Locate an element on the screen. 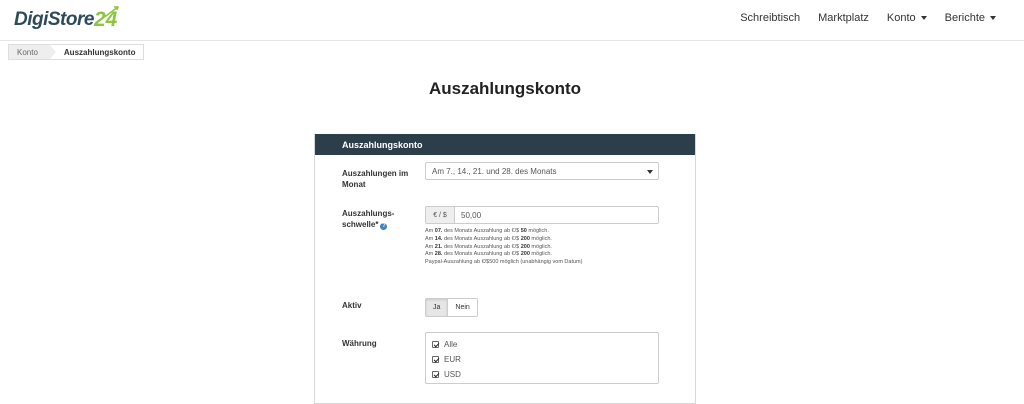 This screenshot has width=1024, height=404. chevron-down-icon is located at coordinates (650, 172).